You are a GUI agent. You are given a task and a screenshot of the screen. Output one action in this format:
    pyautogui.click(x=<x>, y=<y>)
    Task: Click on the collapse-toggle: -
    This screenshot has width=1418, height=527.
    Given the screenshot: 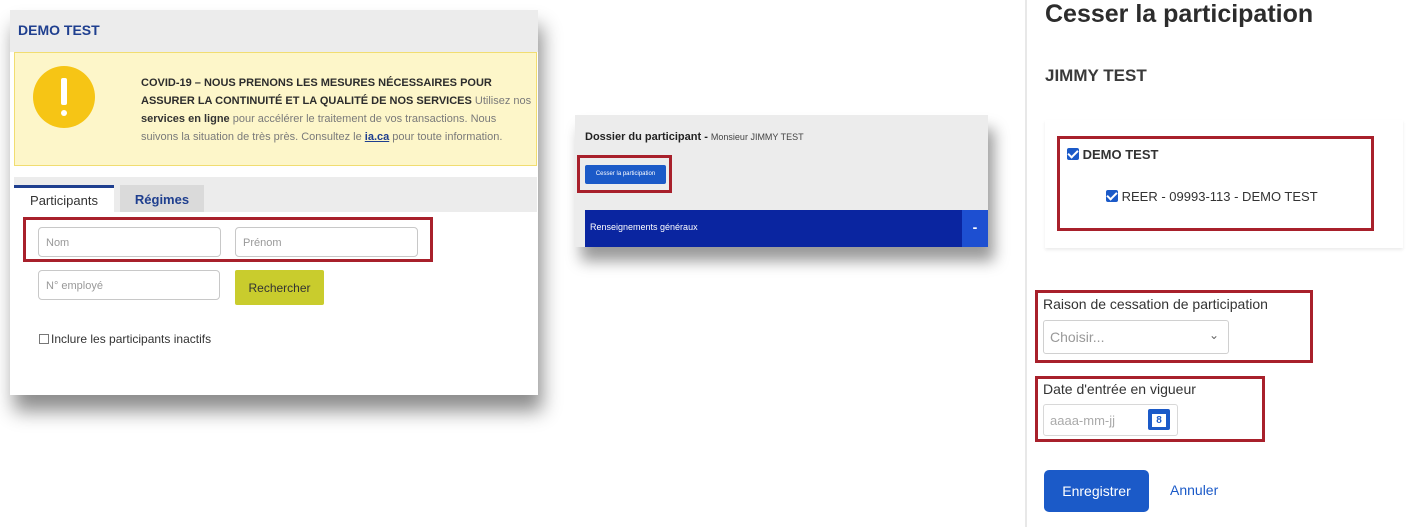 What is the action you would take?
    pyautogui.click(x=975, y=228)
    